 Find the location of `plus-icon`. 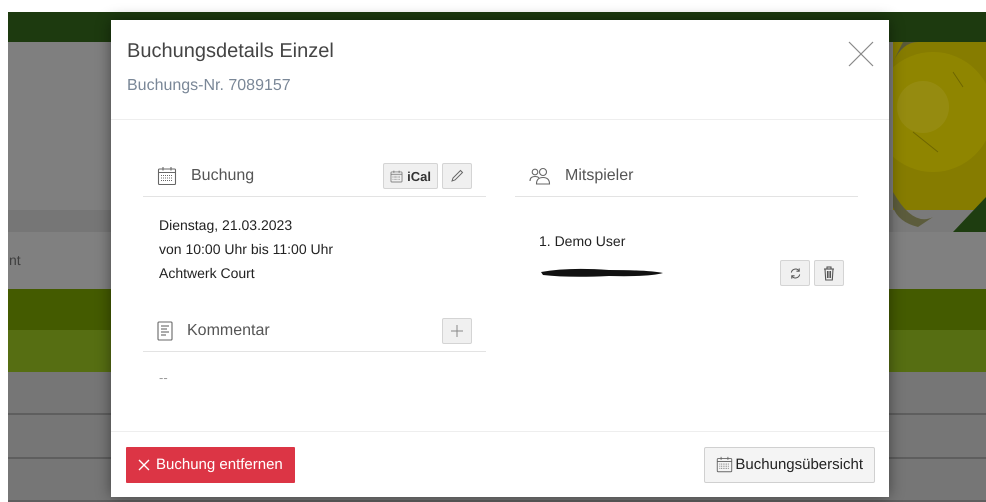

plus-icon is located at coordinates (457, 331).